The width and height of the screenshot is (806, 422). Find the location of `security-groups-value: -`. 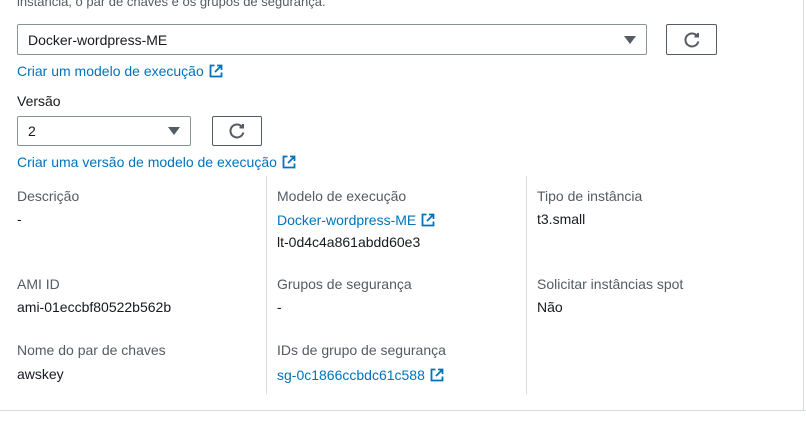

security-groups-value: - is located at coordinates (279, 307).